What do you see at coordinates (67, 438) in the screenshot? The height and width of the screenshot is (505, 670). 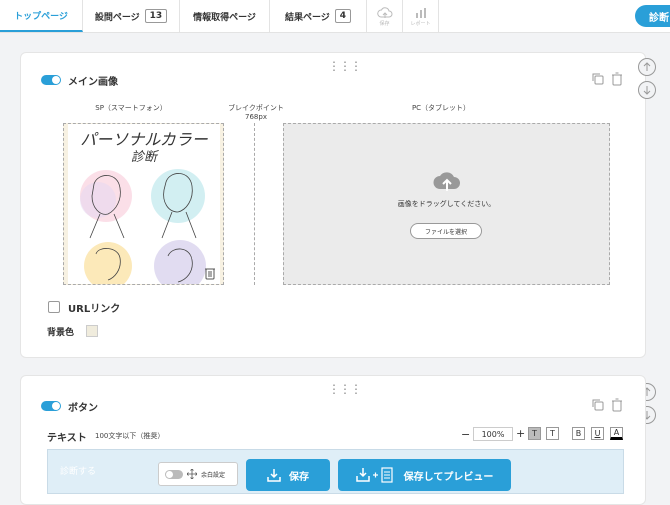 I see `text-label: テキスト` at bounding box center [67, 438].